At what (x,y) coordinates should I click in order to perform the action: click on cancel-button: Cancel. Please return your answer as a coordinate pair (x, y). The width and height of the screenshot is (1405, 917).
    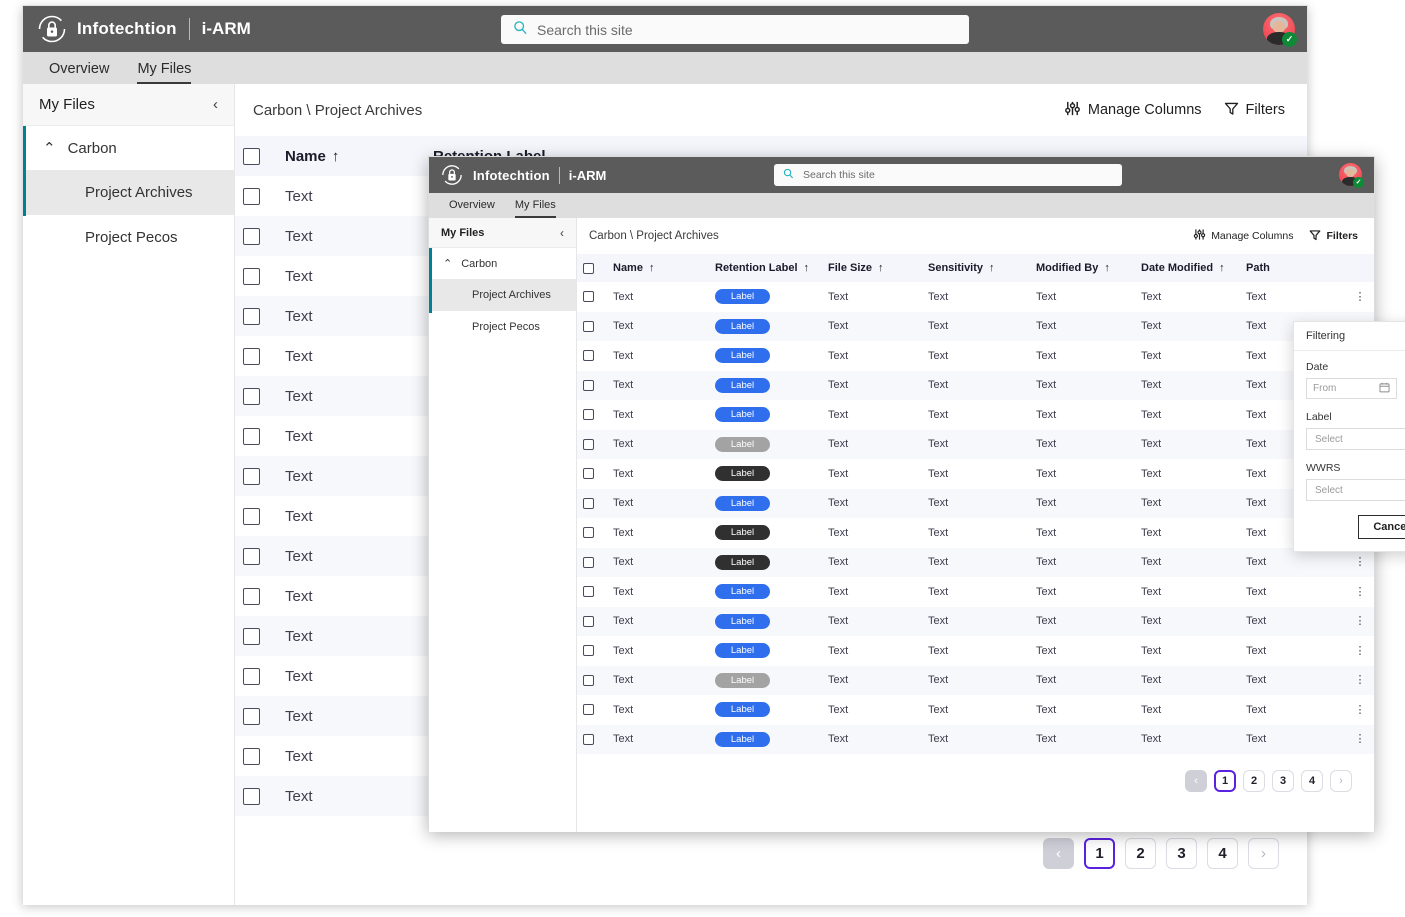
    Looking at the image, I should click on (1381, 527).